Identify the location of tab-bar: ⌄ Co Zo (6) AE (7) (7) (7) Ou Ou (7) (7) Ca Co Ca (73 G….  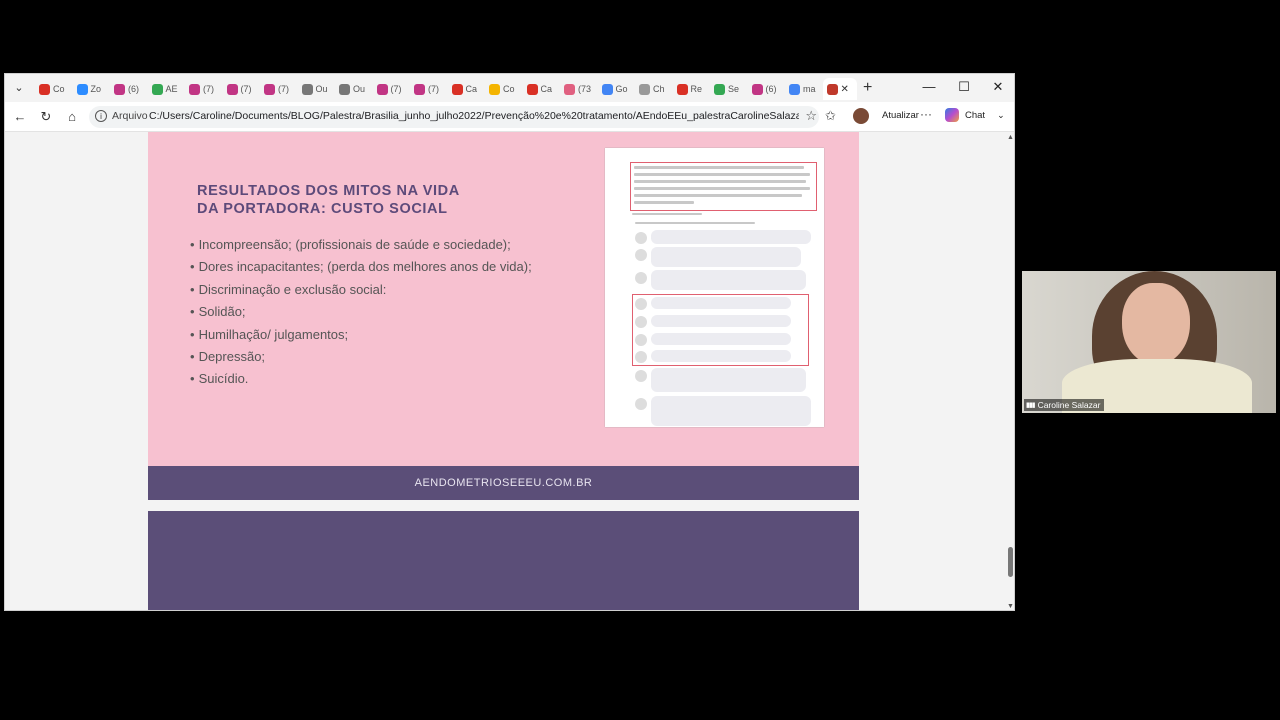
(509, 88).